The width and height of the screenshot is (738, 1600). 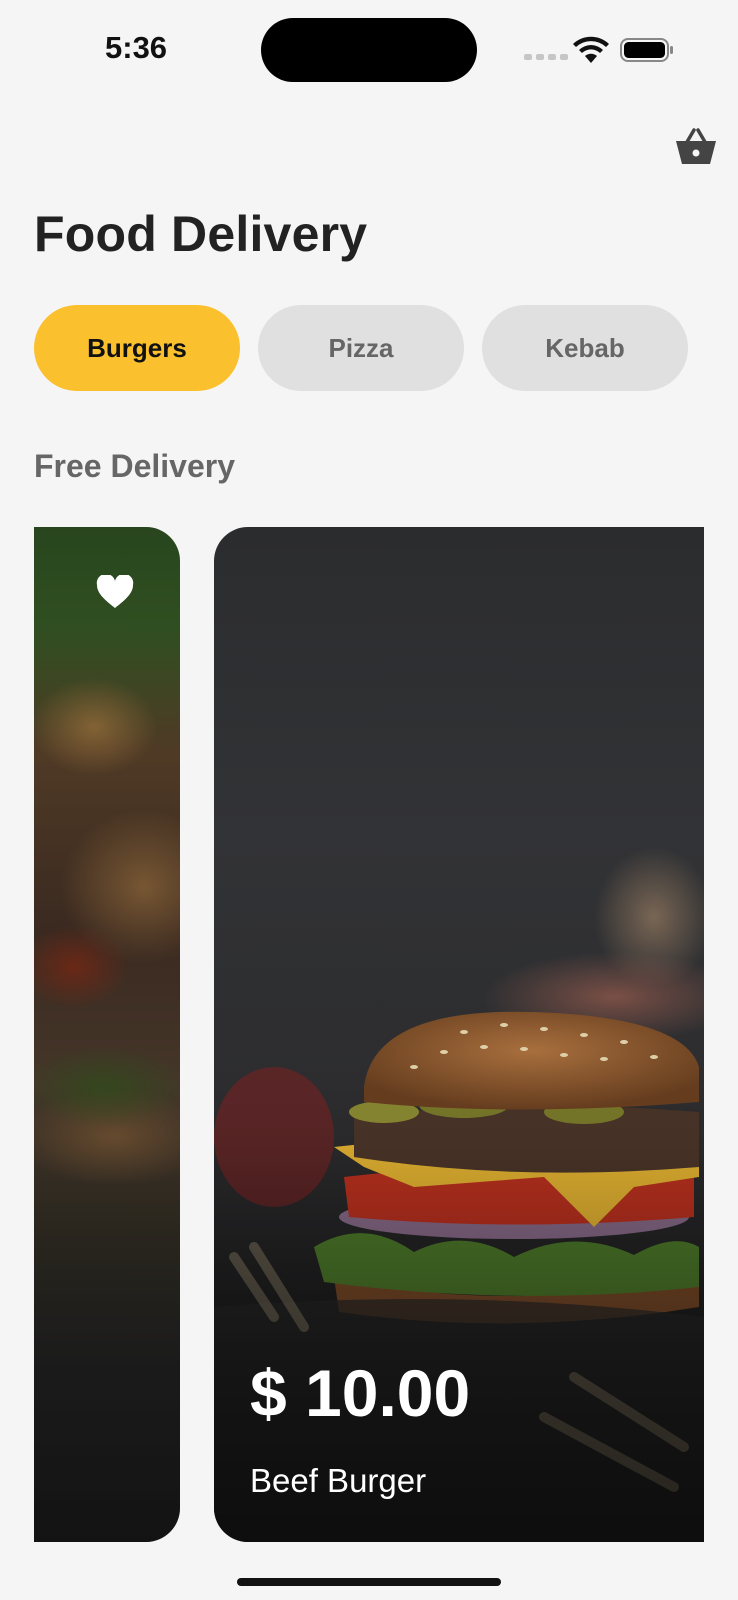 I want to click on food-card-previous, so click(x=107, y=1034).